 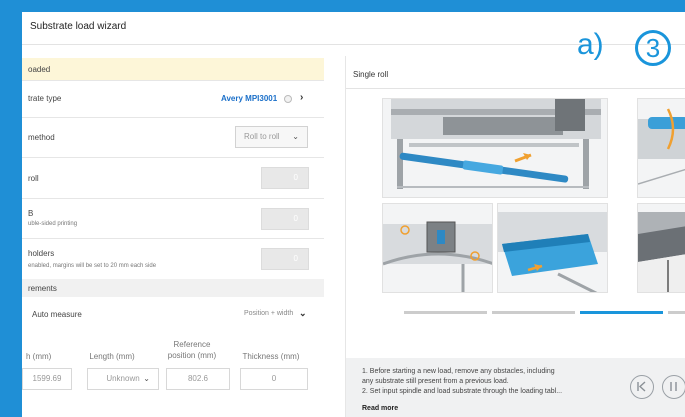 I want to click on method-row: method Roll to roll ⌄, so click(x=173, y=137).